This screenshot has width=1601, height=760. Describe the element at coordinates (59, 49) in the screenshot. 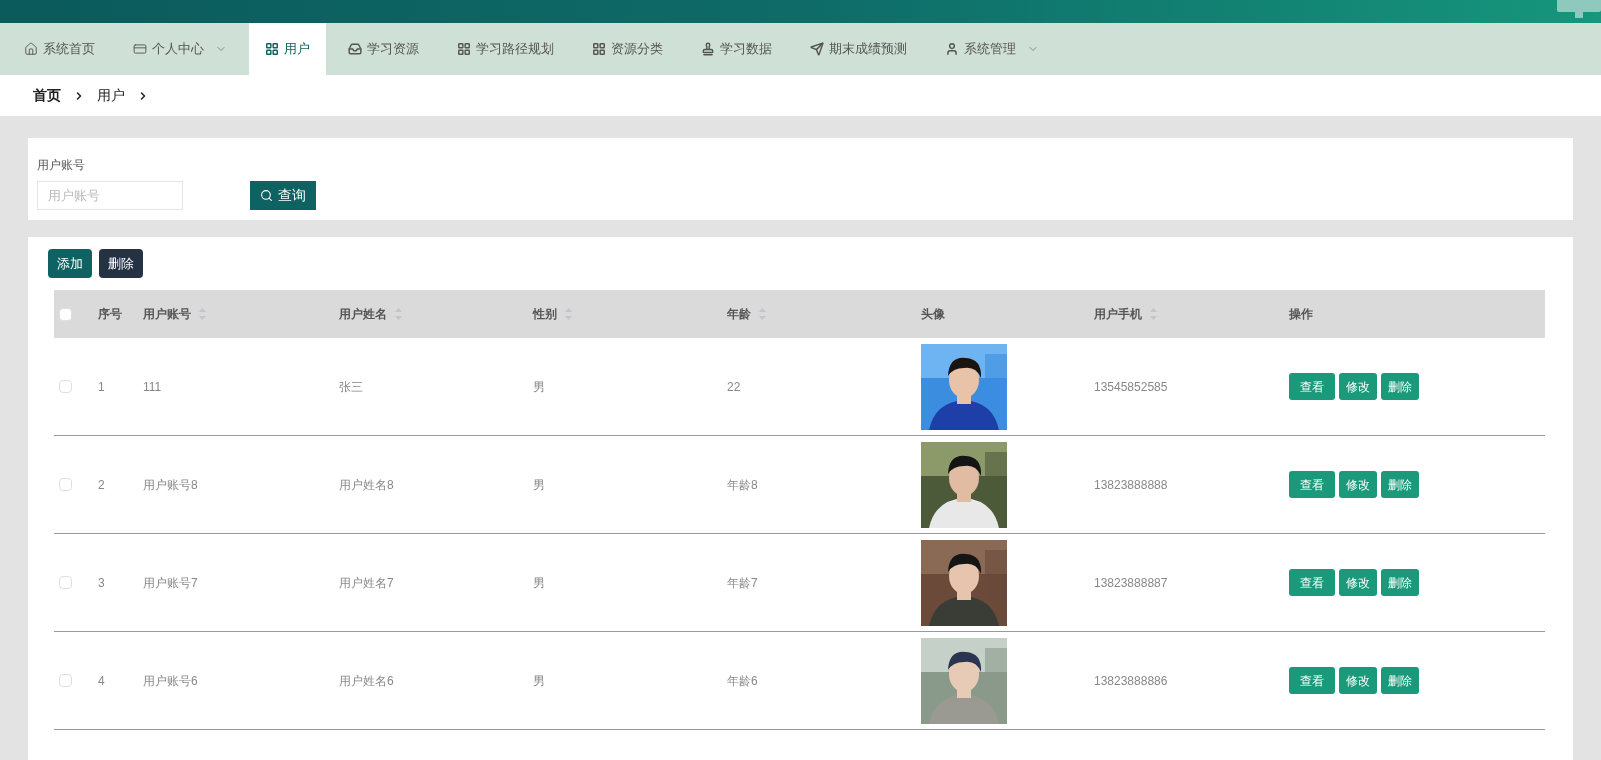

I see `nav-tab: 系统首页` at that location.